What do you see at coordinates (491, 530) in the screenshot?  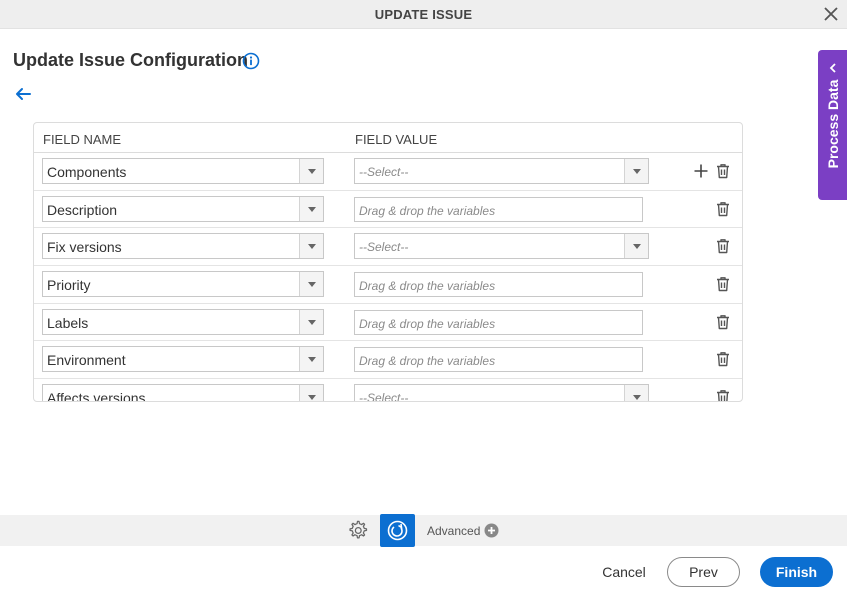 I see `plus-circle-icon` at bounding box center [491, 530].